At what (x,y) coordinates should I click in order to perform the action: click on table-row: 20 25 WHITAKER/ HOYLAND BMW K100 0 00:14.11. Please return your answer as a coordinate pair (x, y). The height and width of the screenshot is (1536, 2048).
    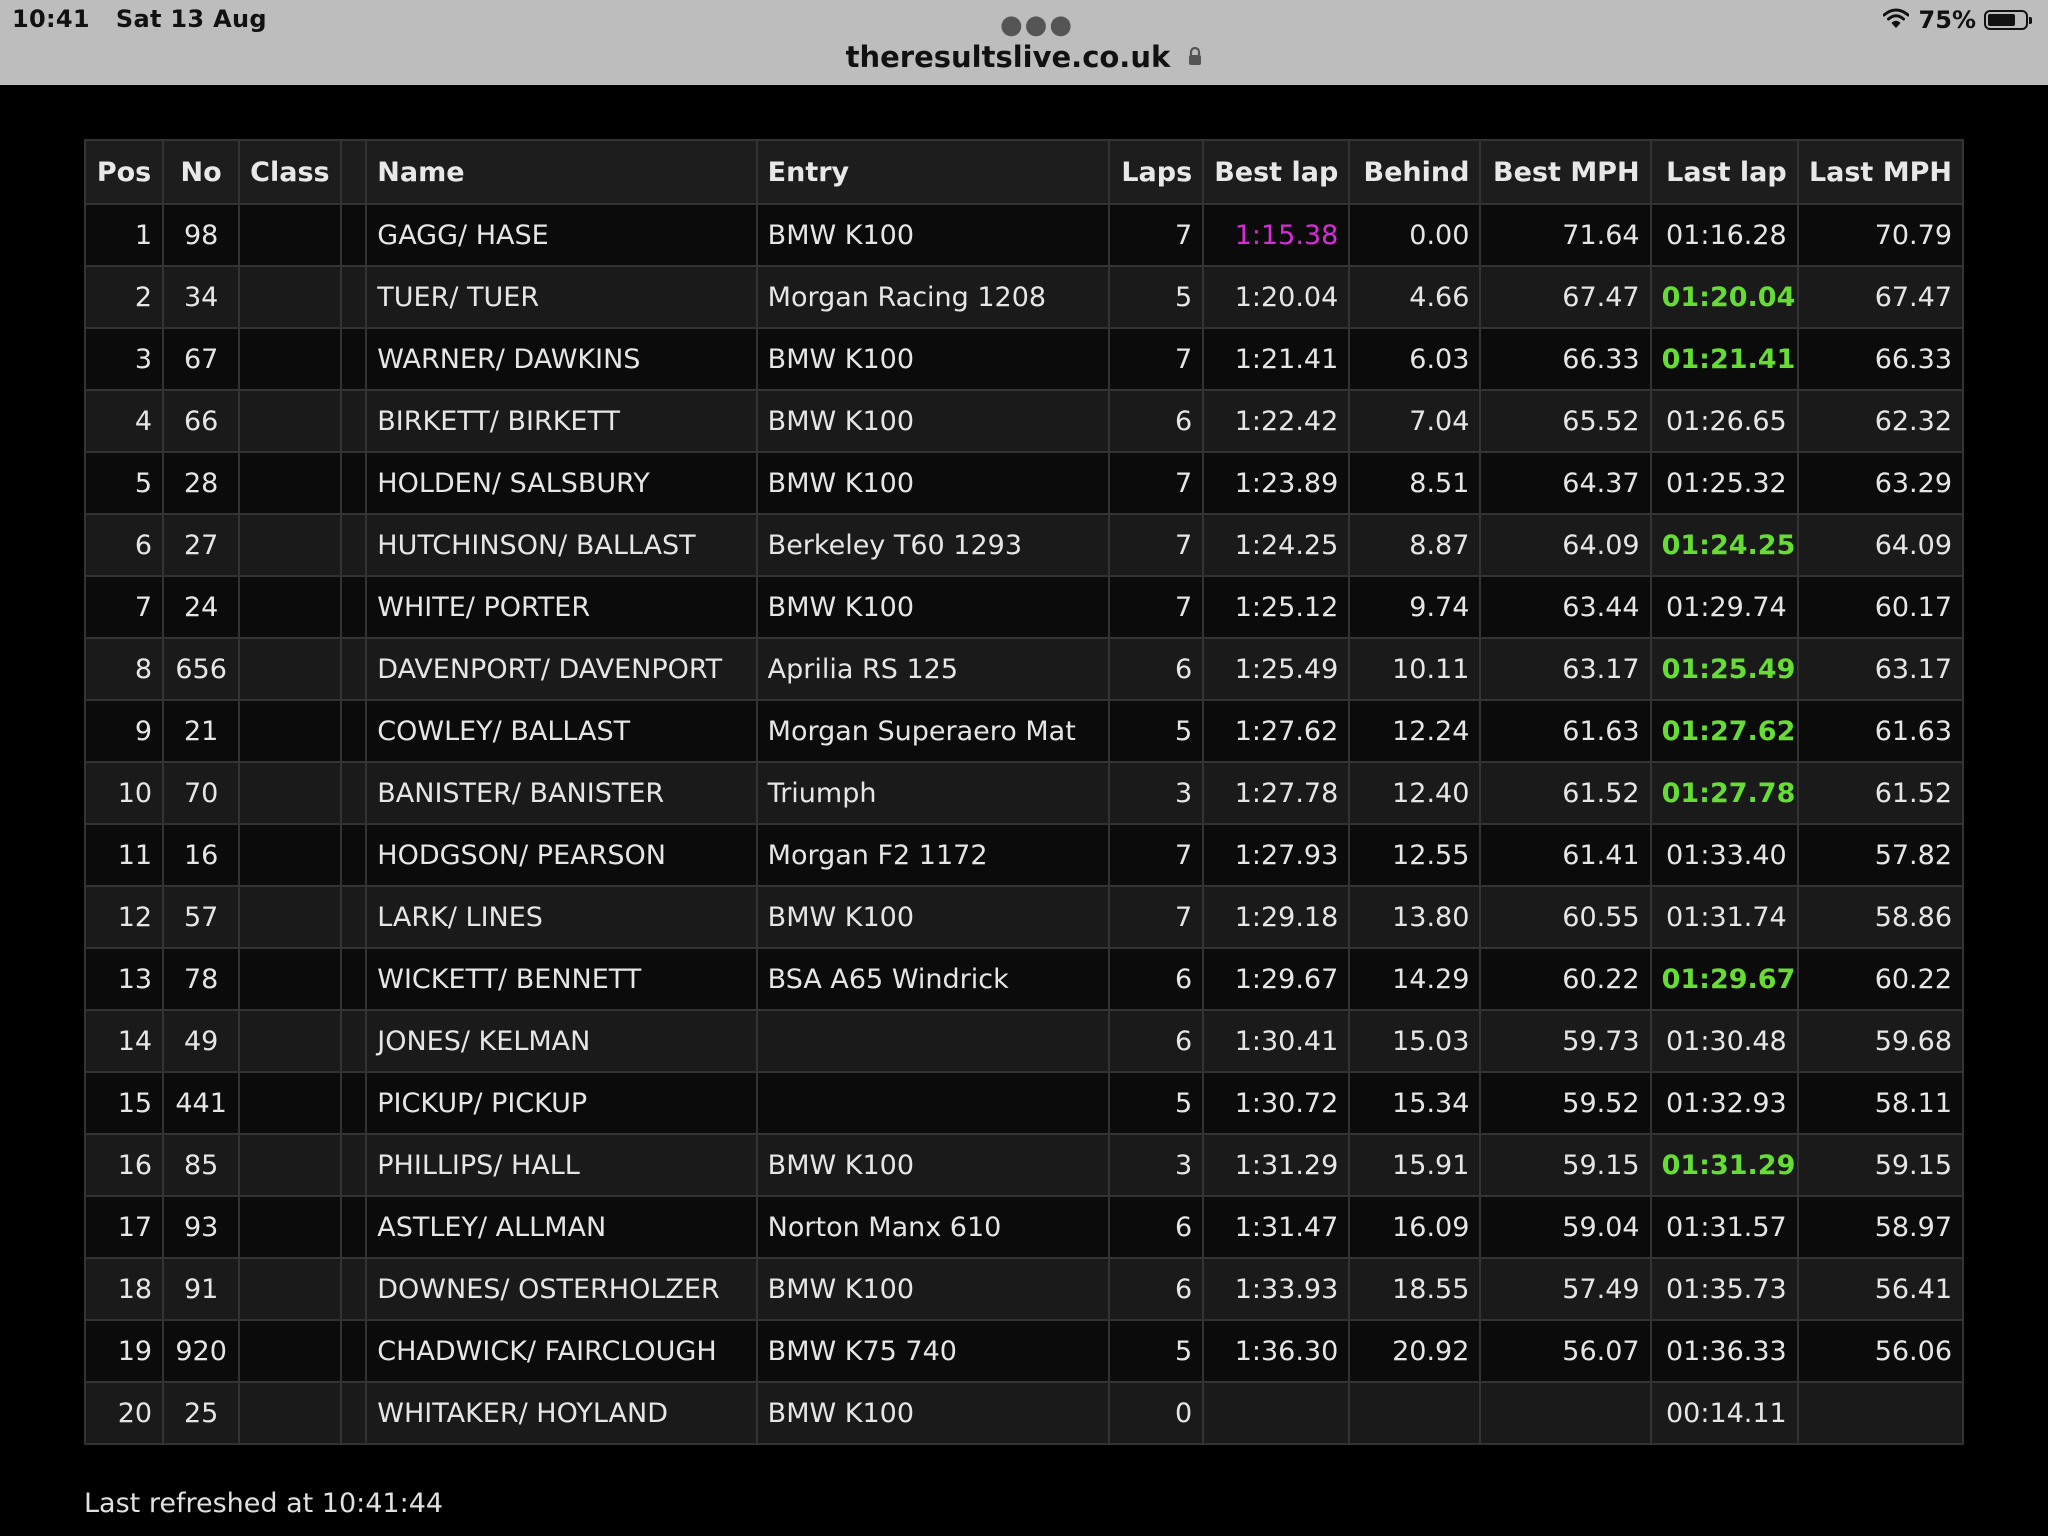
    Looking at the image, I should click on (1024, 1413).